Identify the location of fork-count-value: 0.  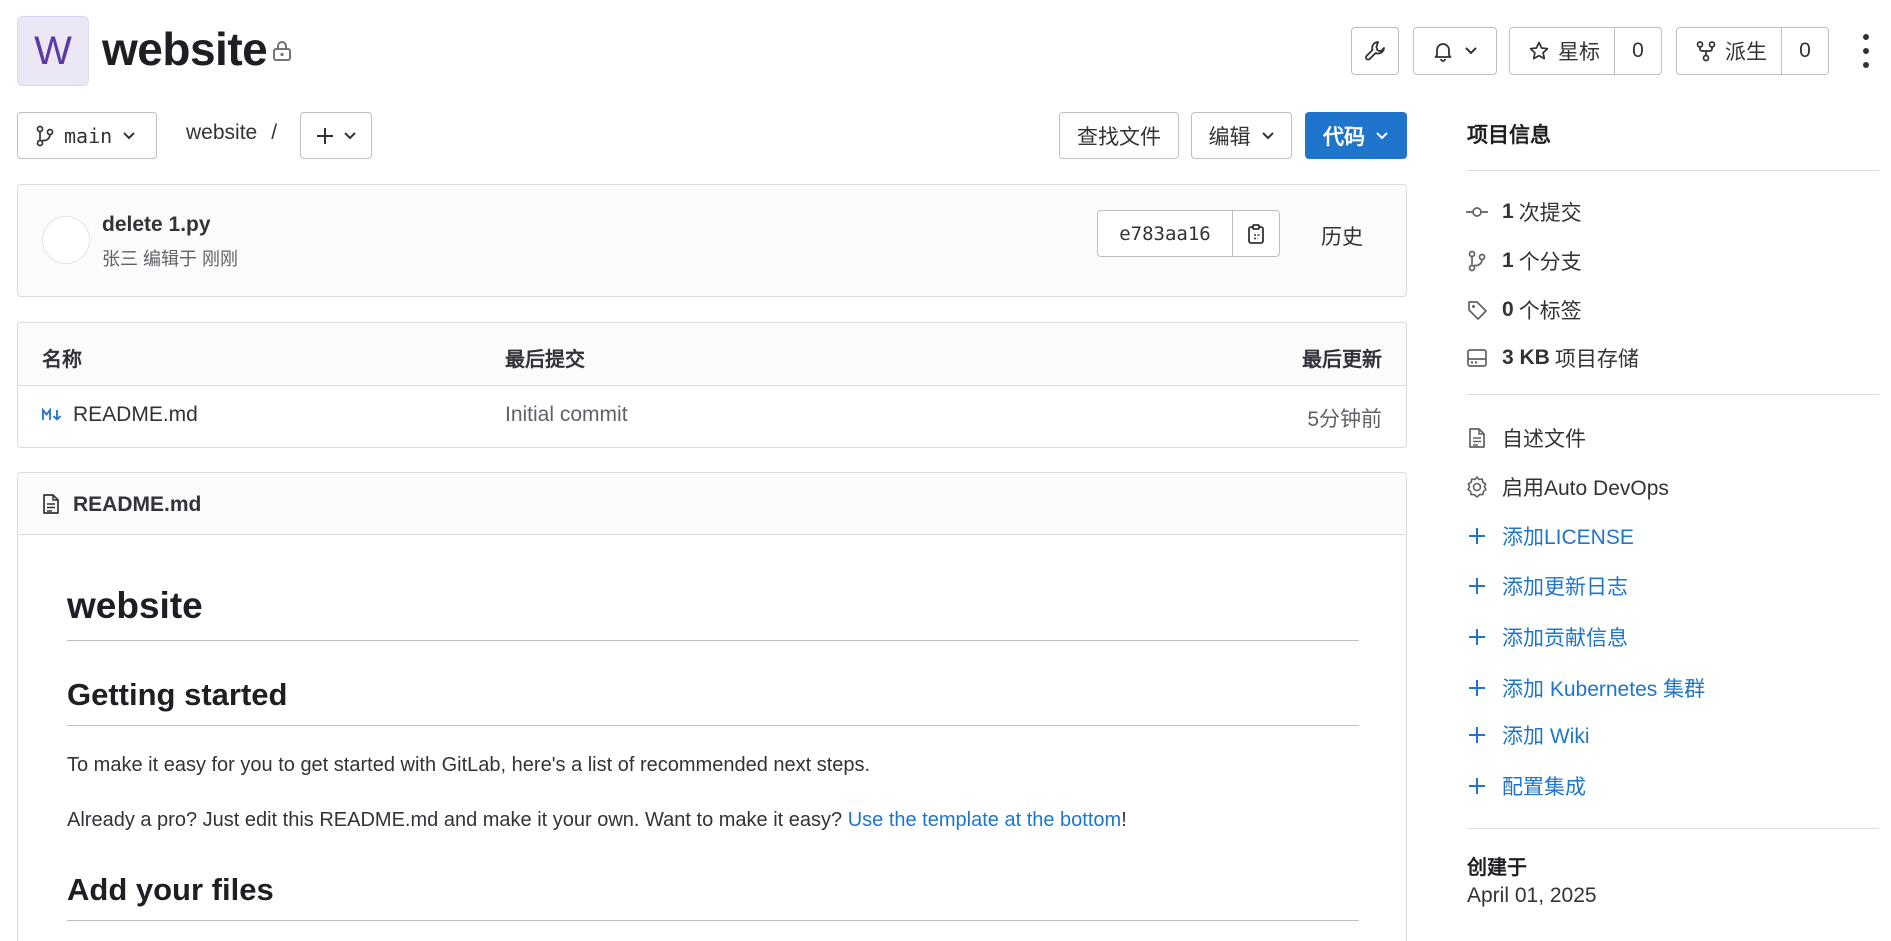
(1805, 50).